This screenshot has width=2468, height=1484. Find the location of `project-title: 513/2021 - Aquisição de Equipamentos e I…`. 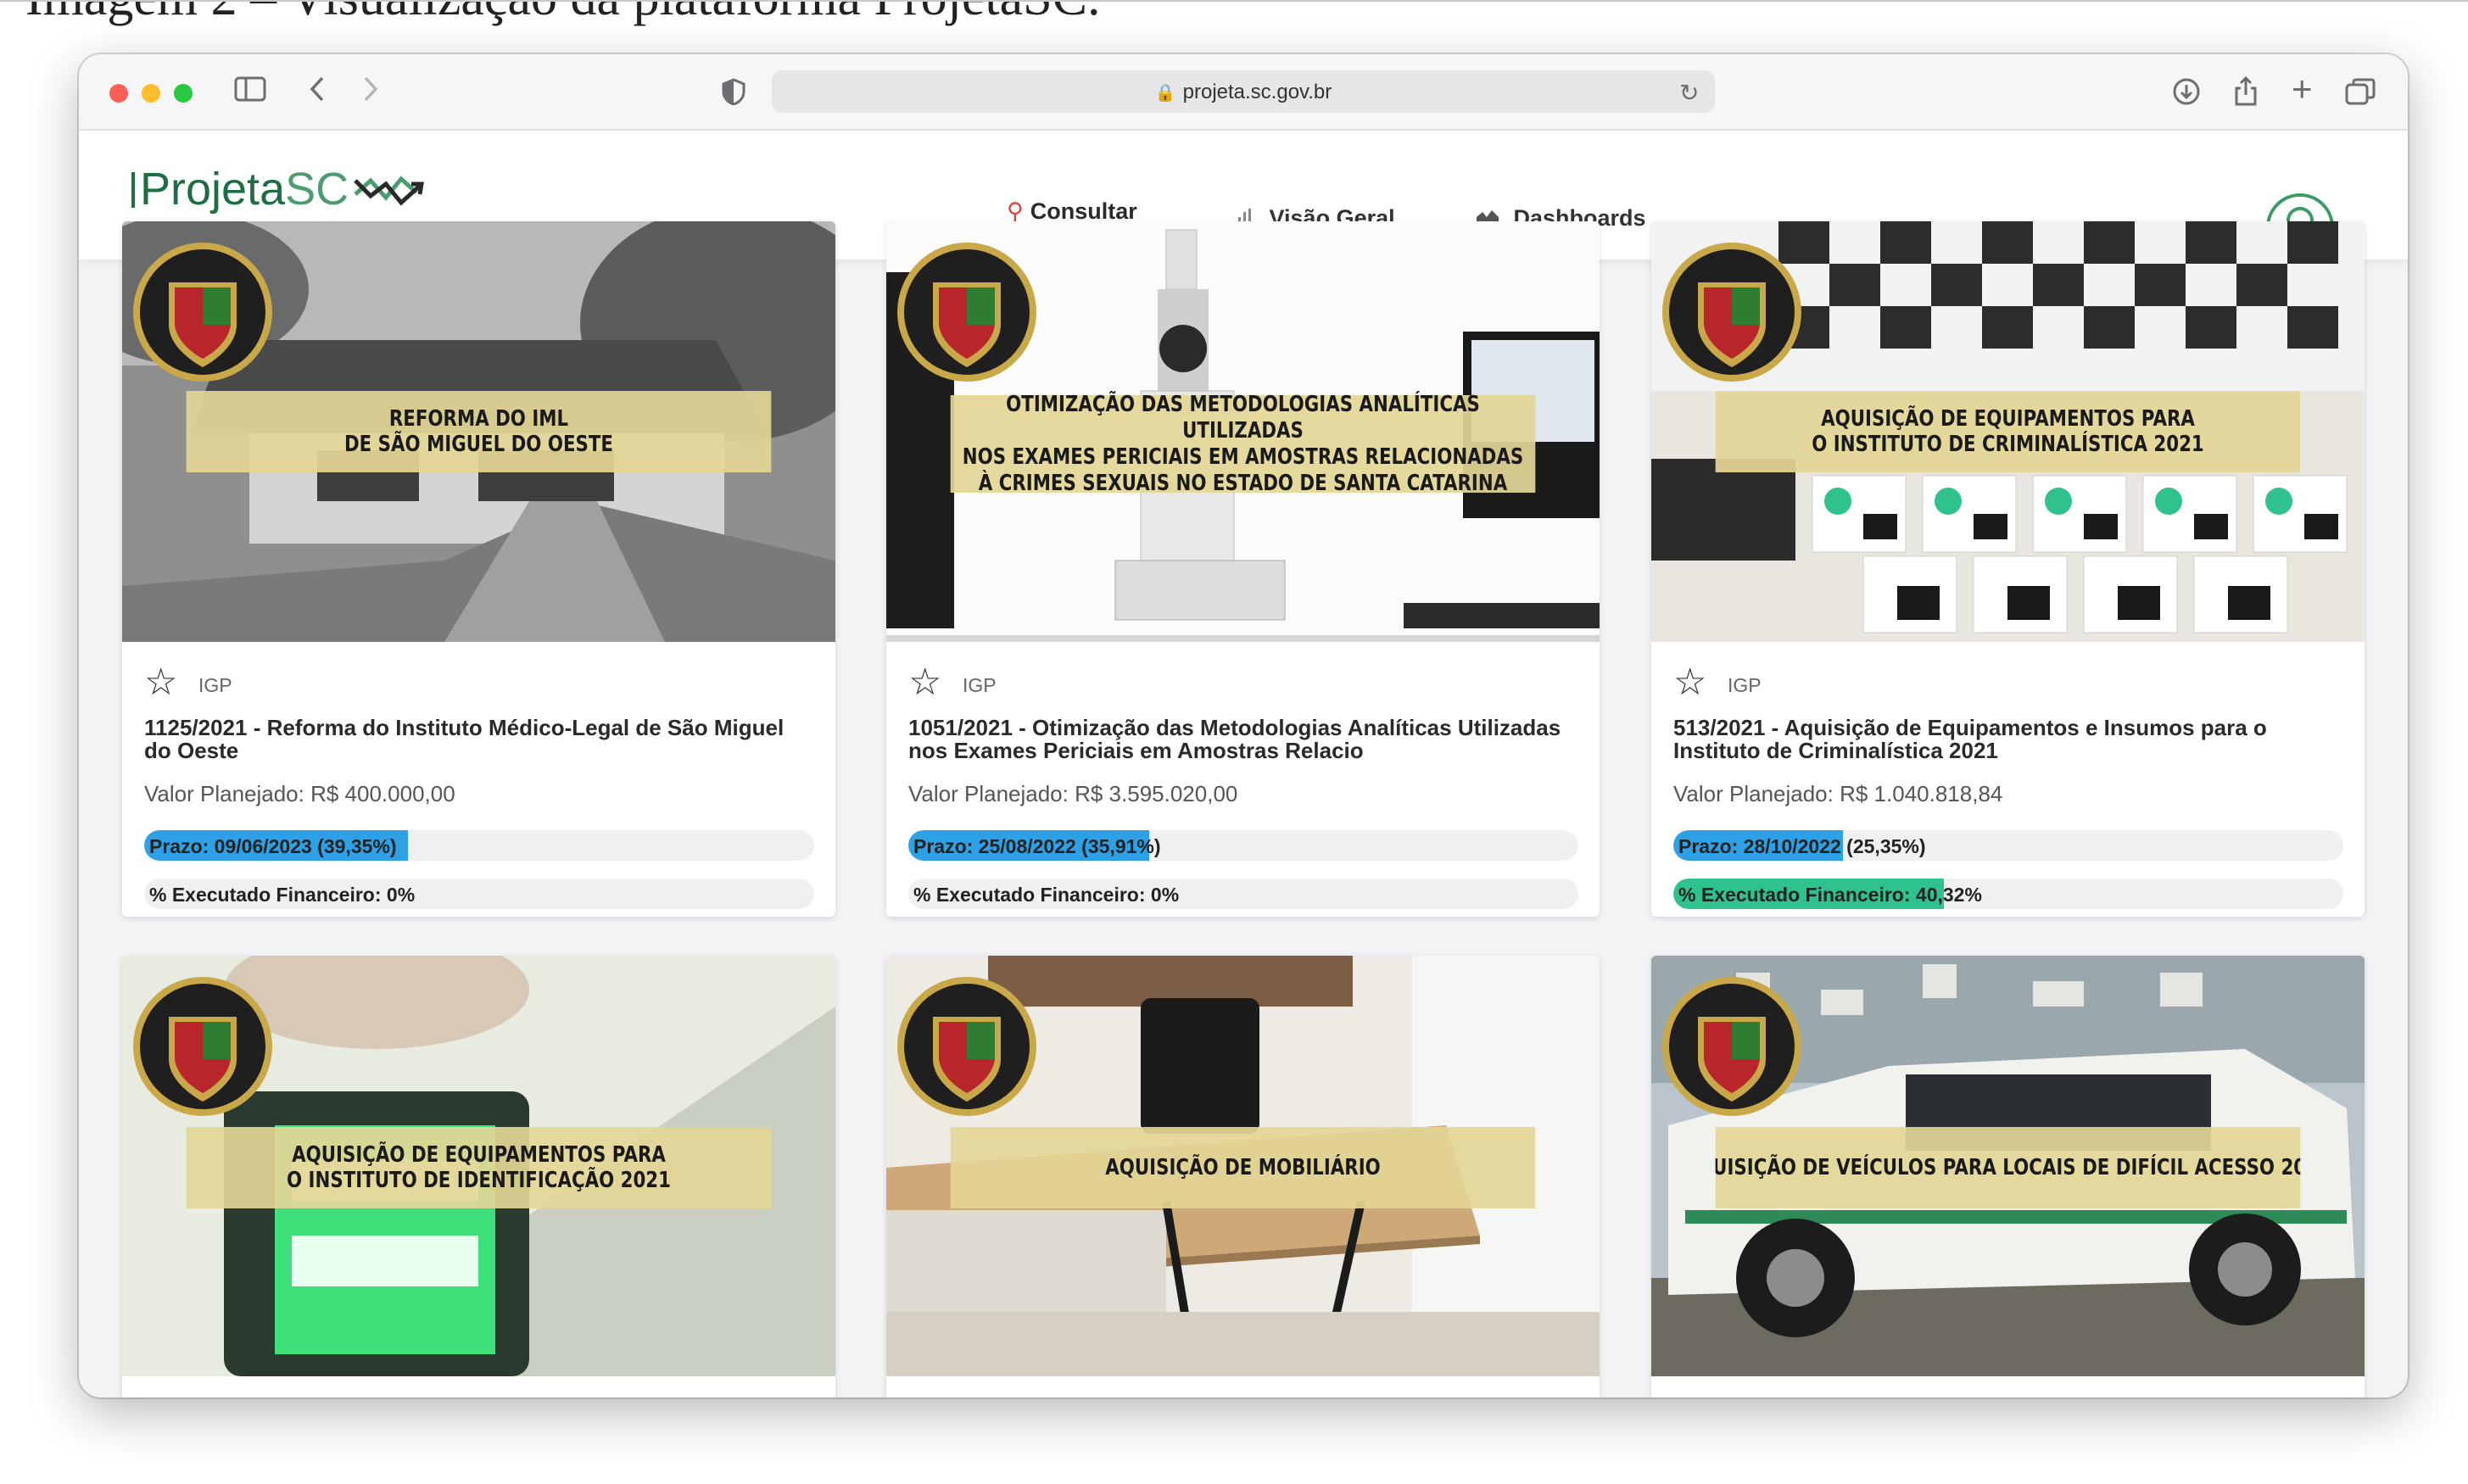

project-title: 513/2021 - Aquisição de Equipamentos e I… is located at coordinates (2008, 740).